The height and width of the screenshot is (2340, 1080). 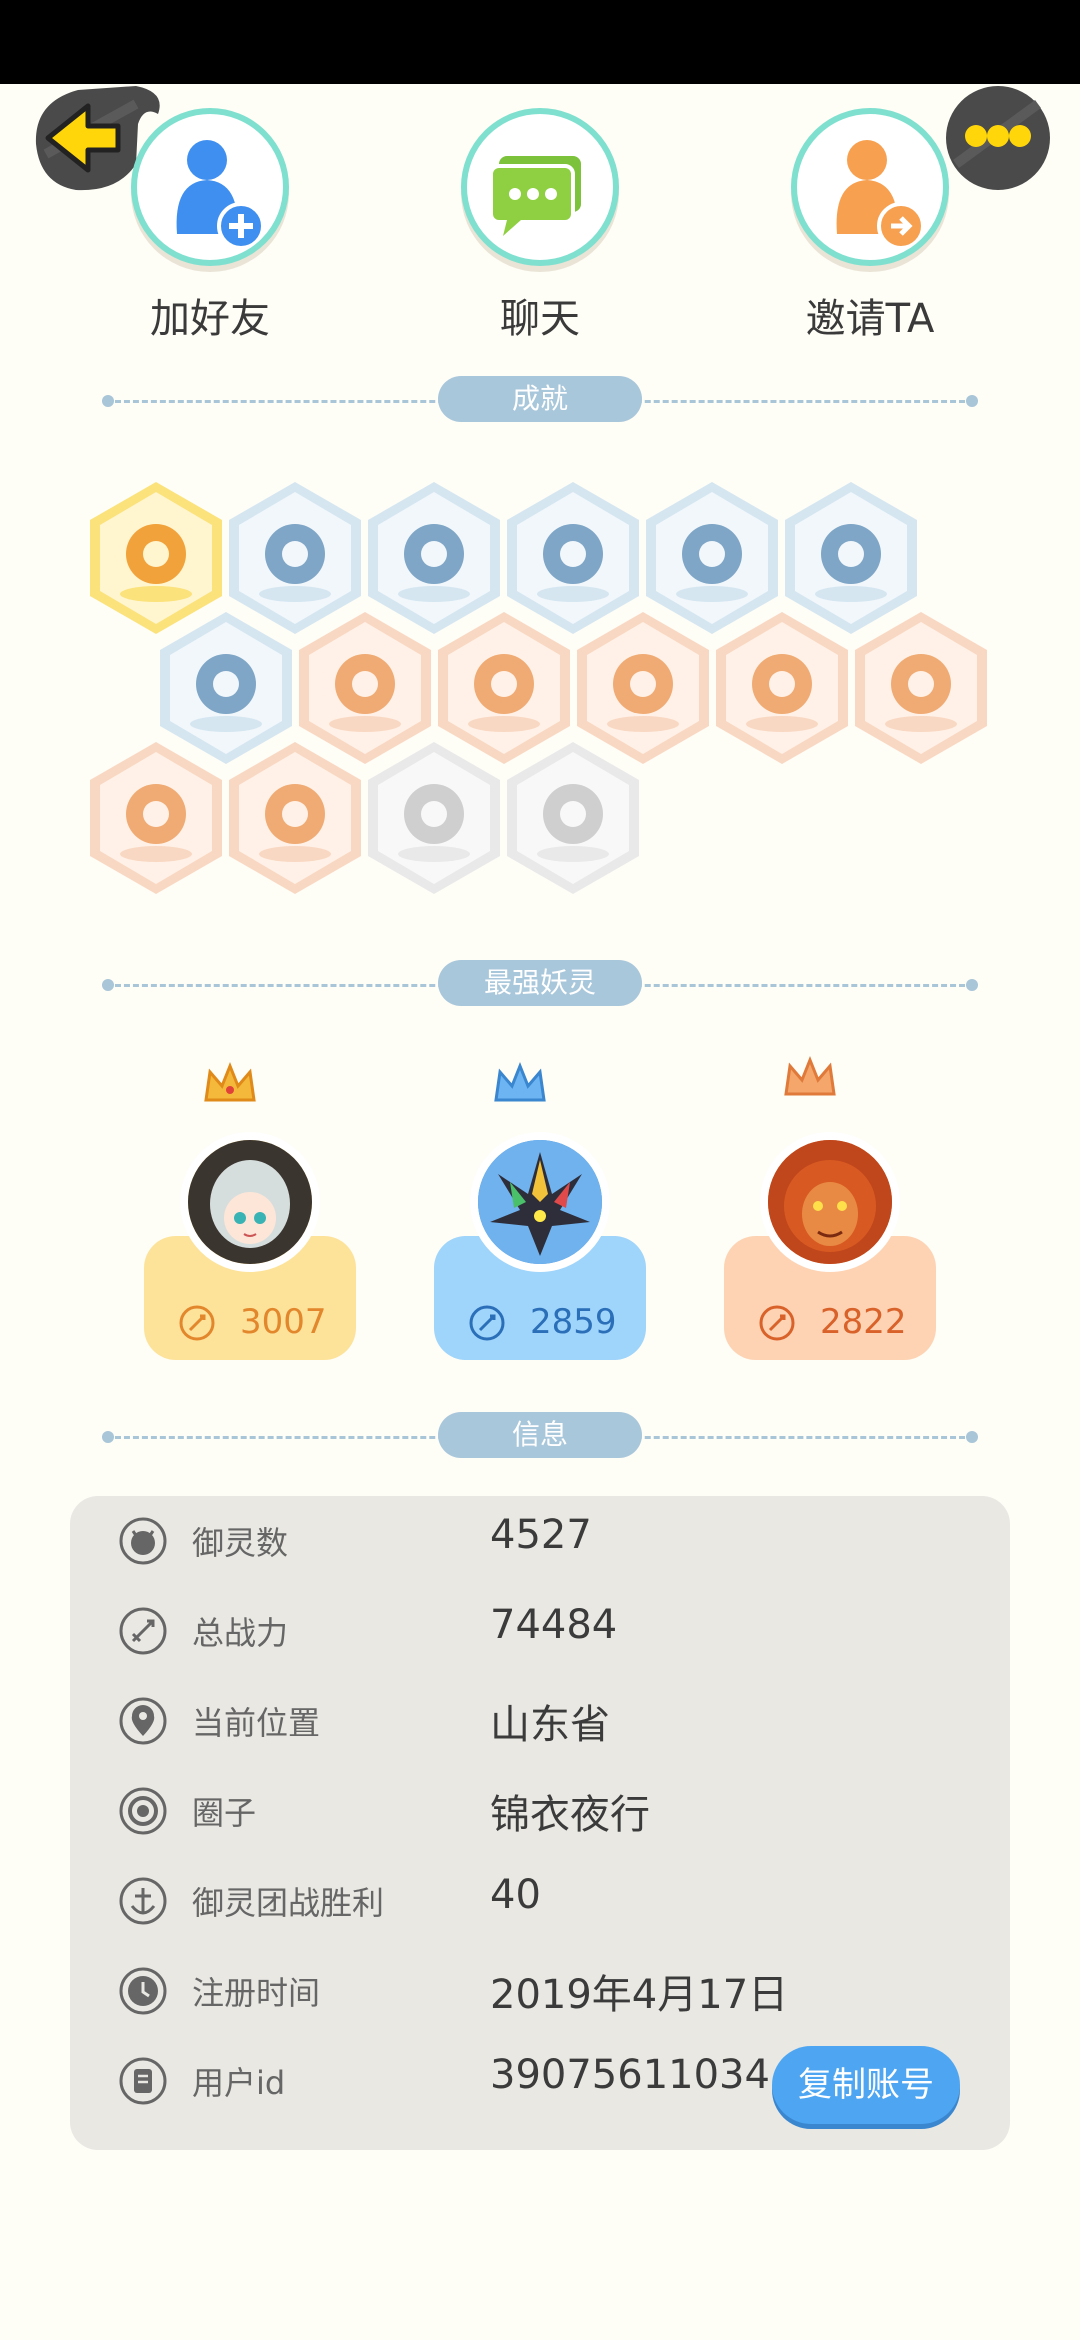 What do you see at coordinates (143, 1721) in the screenshot?
I see `location-pin-icon` at bounding box center [143, 1721].